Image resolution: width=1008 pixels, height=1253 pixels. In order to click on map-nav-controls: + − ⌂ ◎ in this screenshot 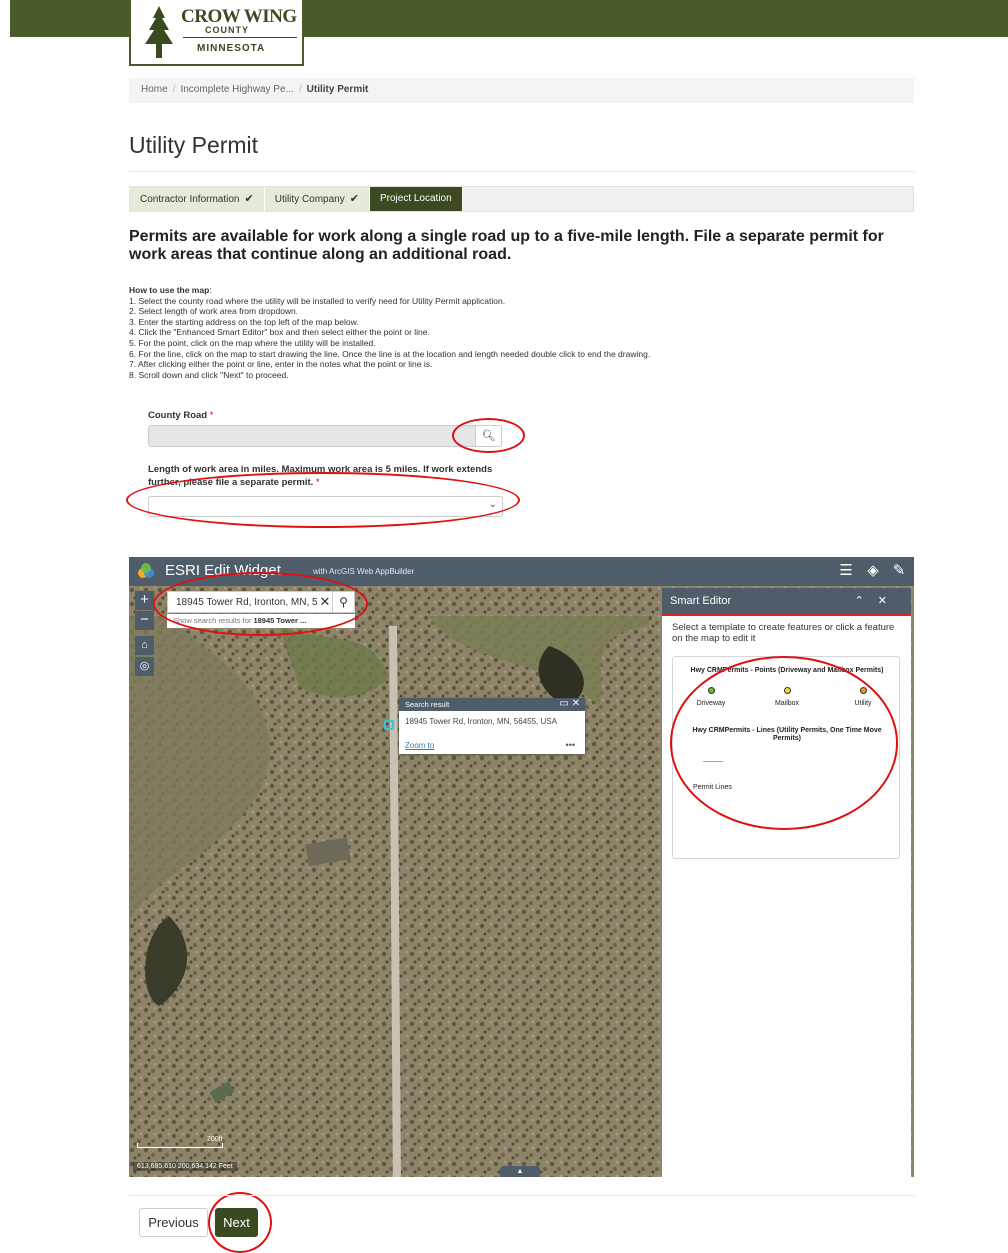, I will do `click(144, 634)`.